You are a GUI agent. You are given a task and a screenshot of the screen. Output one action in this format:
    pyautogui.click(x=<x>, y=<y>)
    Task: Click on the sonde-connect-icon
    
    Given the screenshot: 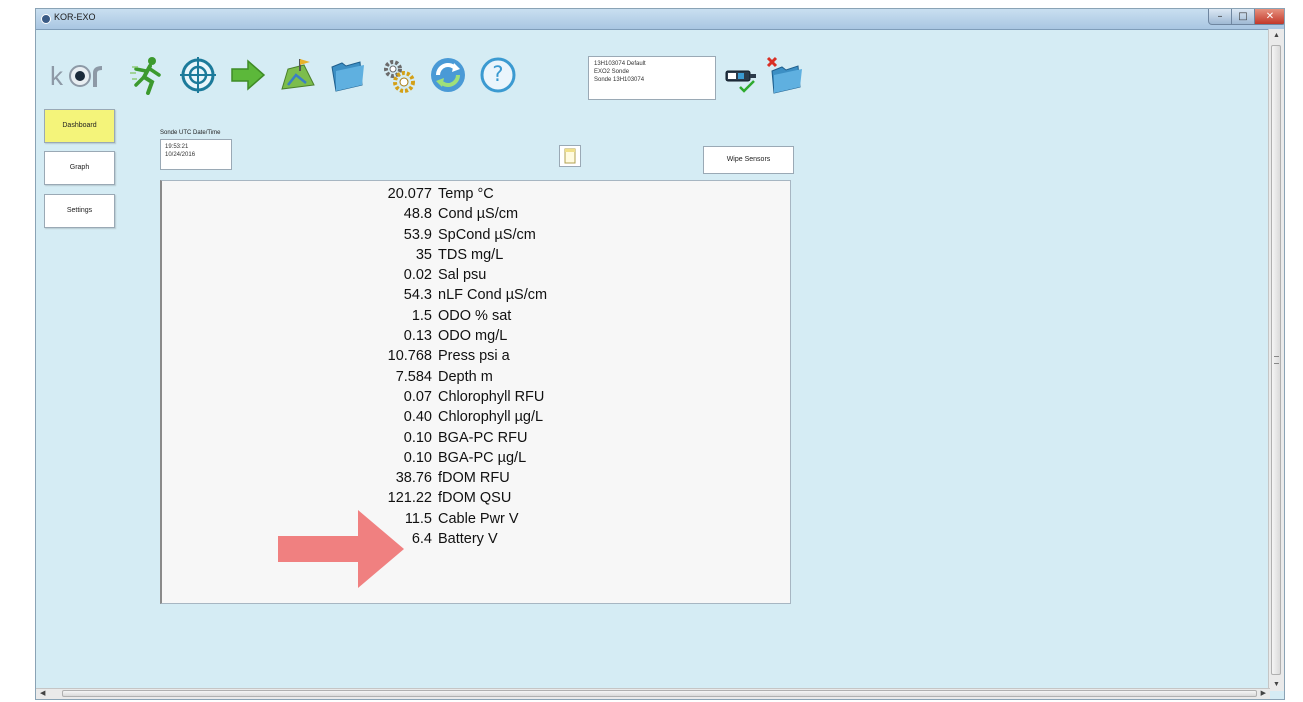 What is the action you would take?
    pyautogui.click(x=742, y=78)
    